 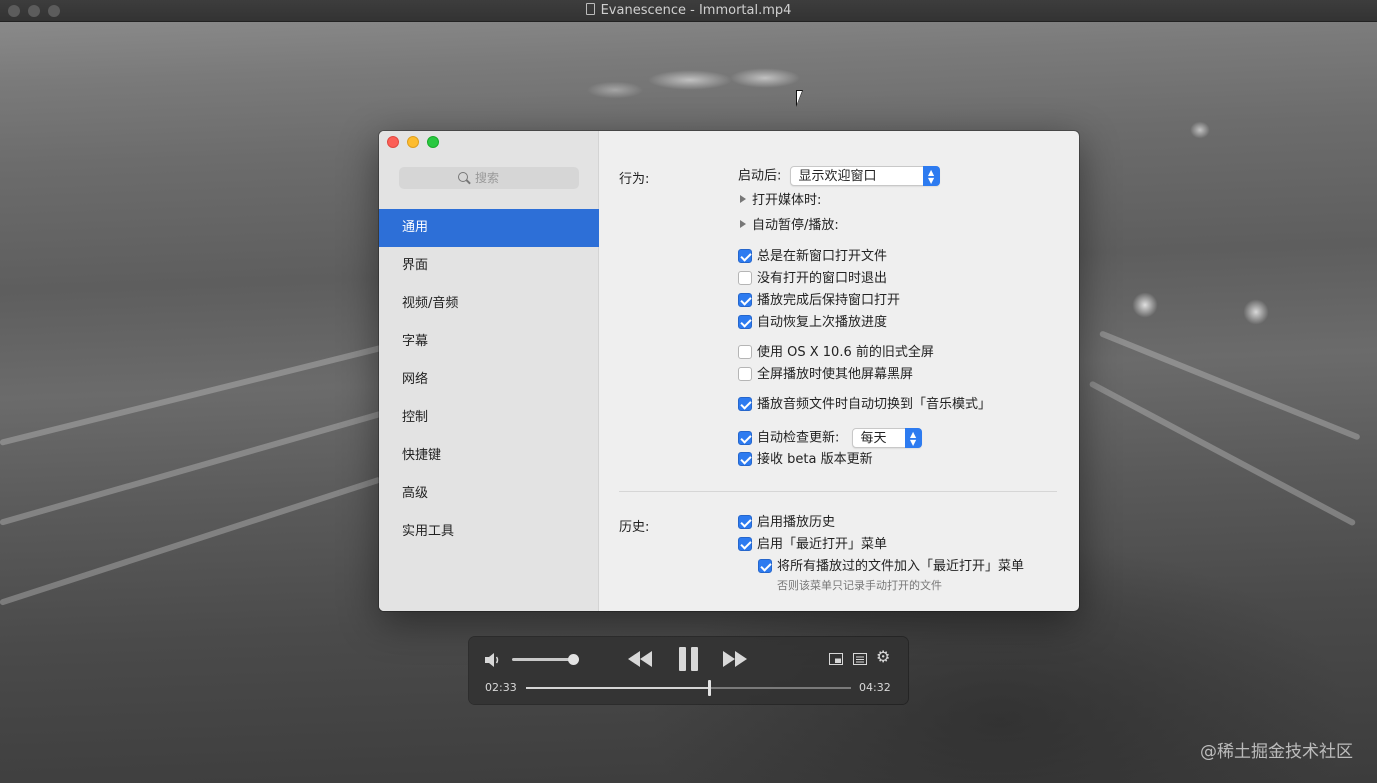 I want to click on option-label: 启用播放历史, so click(x=796, y=522).